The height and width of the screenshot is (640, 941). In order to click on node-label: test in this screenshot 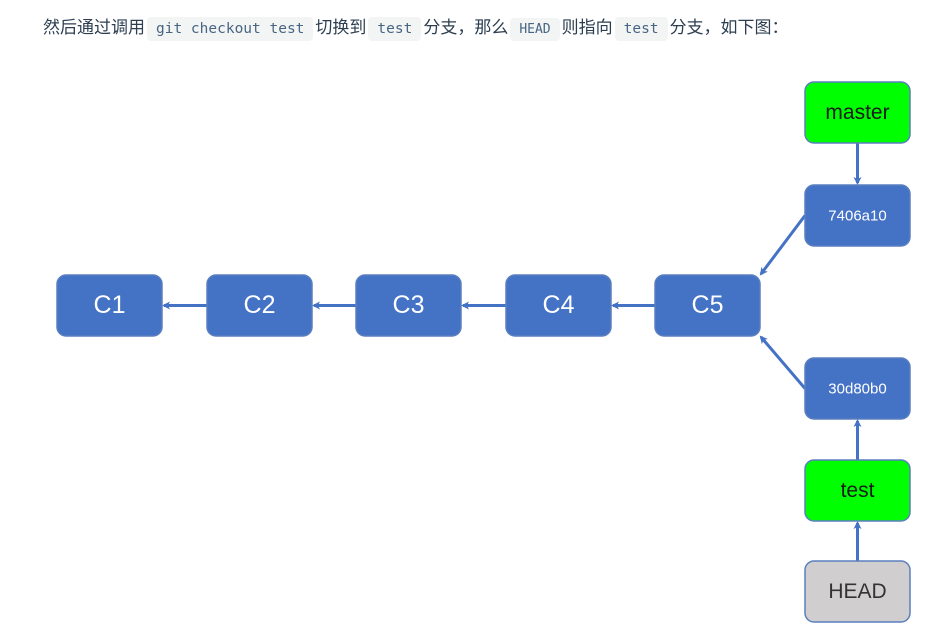, I will do `click(858, 490)`.